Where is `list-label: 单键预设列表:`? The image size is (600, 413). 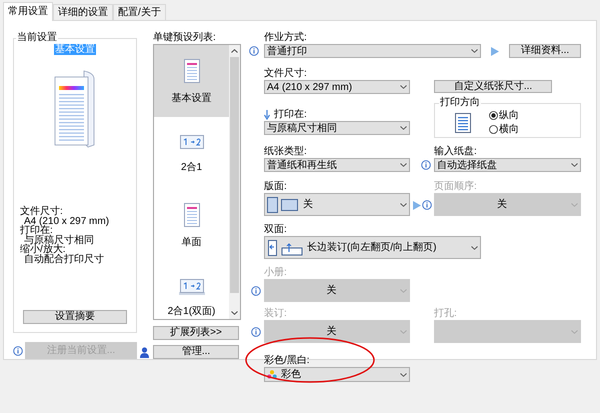
list-label: 单键预设列表: is located at coordinates (185, 38).